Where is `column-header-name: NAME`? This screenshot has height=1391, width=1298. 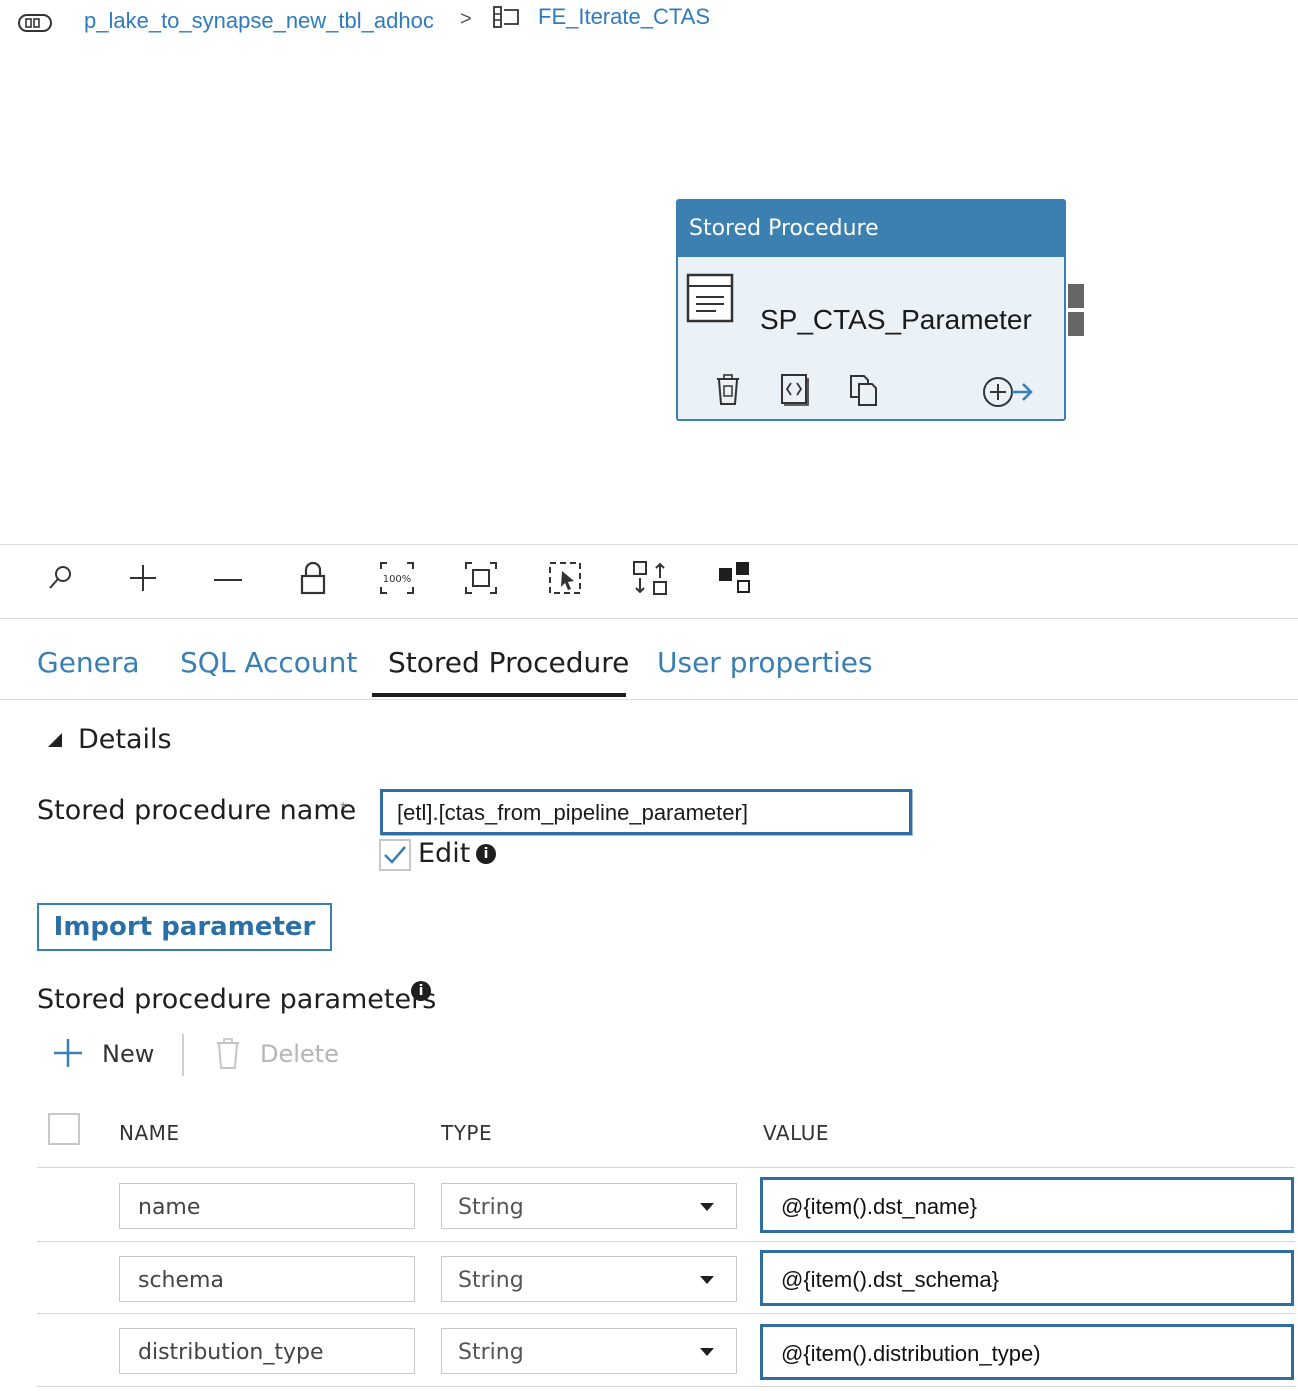 column-header-name: NAME is located at coordinates (149, 1133).